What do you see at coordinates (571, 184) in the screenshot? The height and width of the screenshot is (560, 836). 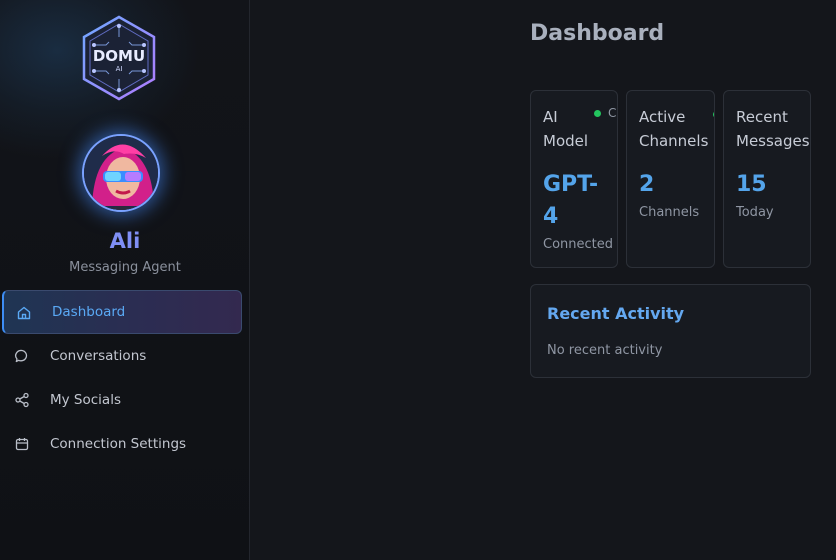 I see `stat-value-line: GPT-` at bounding box center [571, 184].